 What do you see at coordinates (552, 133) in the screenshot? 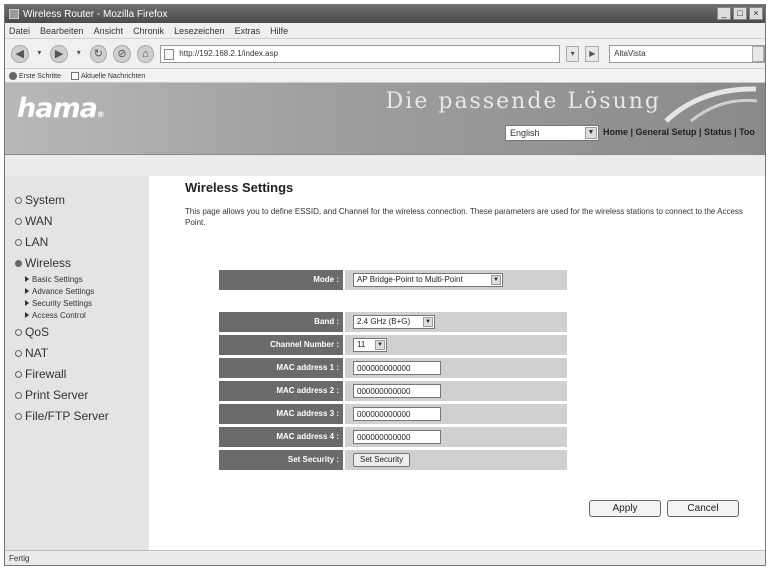
I see `language-select: English ▼` at bounding box center [552, 133].